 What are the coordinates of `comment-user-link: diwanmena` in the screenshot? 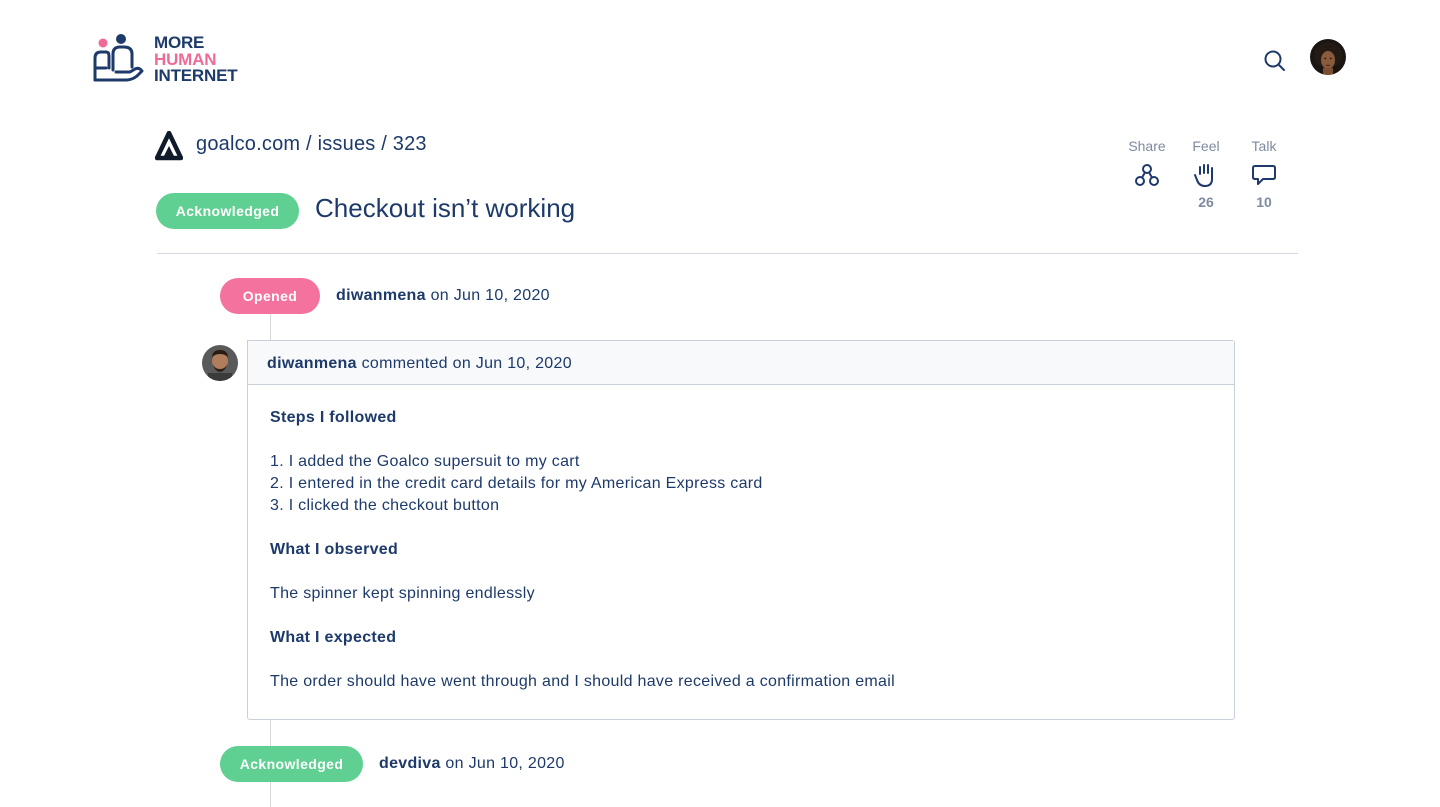 It's located at (312, 363).